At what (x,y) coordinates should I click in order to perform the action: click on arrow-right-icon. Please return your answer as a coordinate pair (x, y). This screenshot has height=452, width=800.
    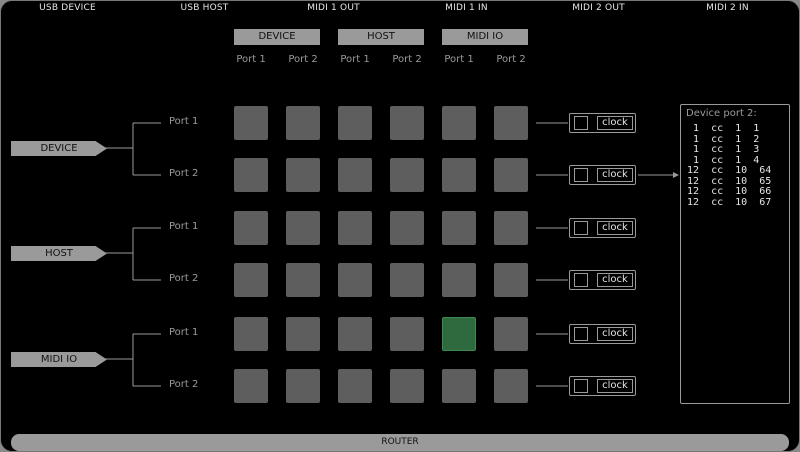
    Looking at the image, I should click on (676, 175).